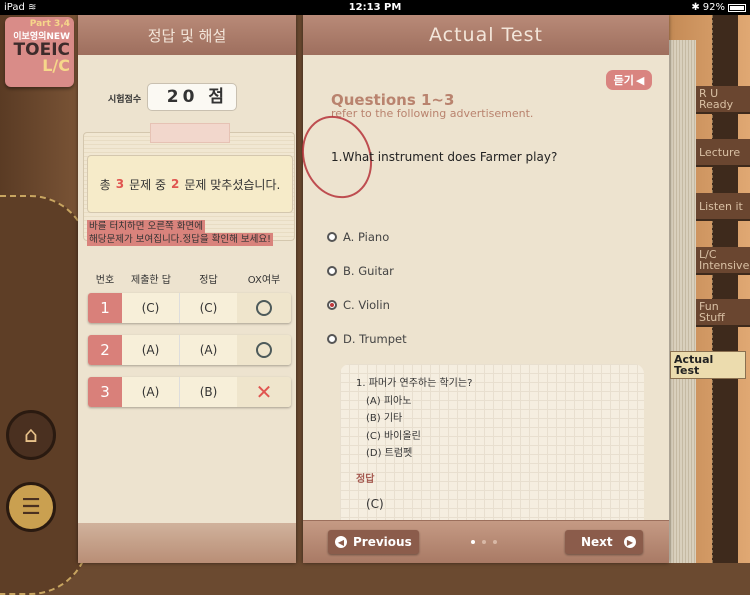  What do you see at coordinates (190, 278) in the screenshot?
I see `table-header: 번호 제출한 답 정답 OX여부` at bounding box center [190, 278].